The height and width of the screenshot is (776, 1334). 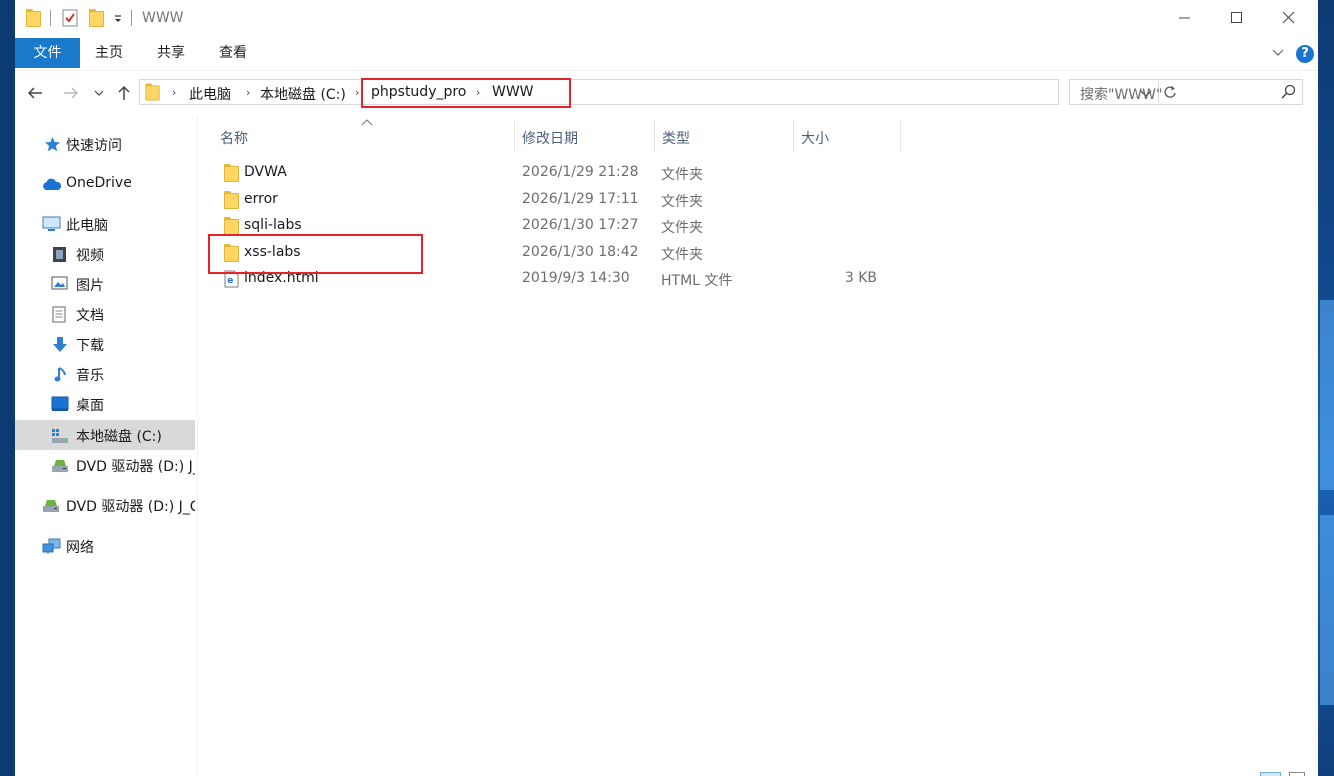 What do you see at coordinates (576, 278) in the screenshot?
I see `file-date: 2019/9/3 14:30` at bounding box center [576, 278].